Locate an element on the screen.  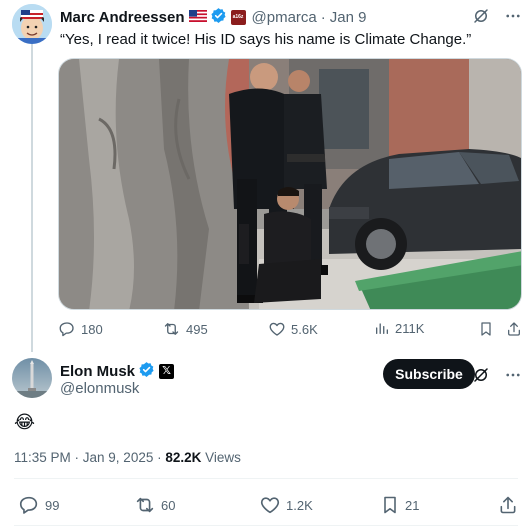
tweet-metadata: 11:35 PM · Jan 9, 2025 · 82.2K Views is located at coordinates (127, 457).